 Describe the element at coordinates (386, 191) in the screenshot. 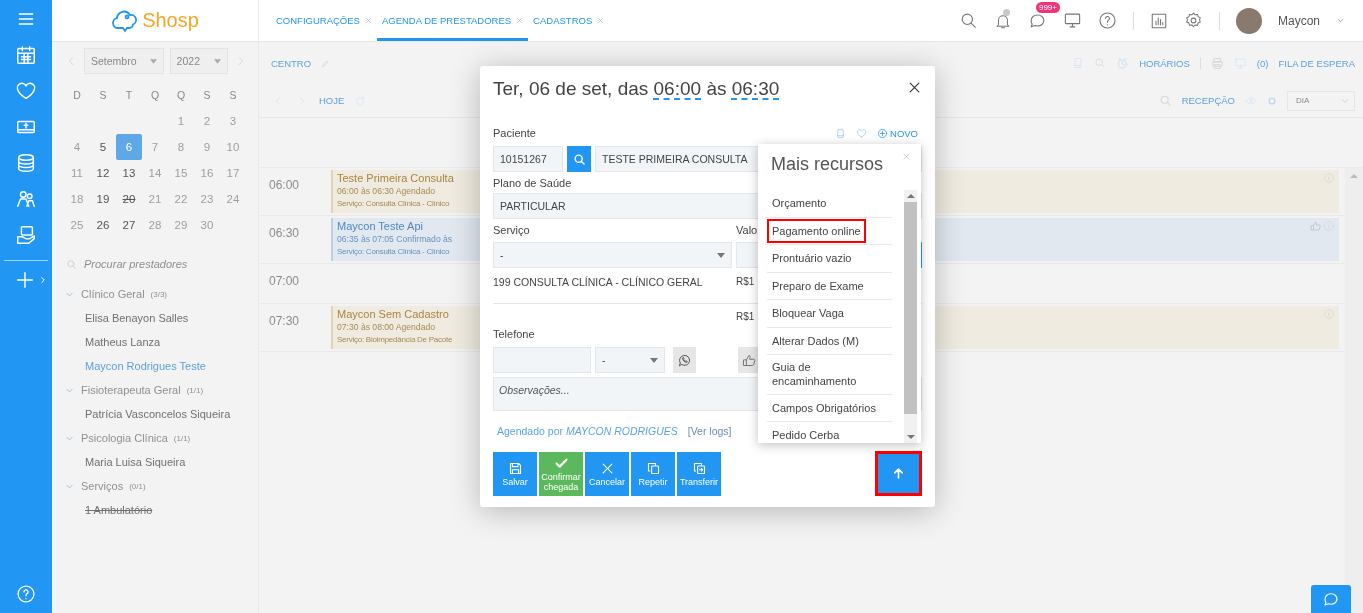

I see `appointment-time-status: 06:00 às 06:30 Agendado` at that location.